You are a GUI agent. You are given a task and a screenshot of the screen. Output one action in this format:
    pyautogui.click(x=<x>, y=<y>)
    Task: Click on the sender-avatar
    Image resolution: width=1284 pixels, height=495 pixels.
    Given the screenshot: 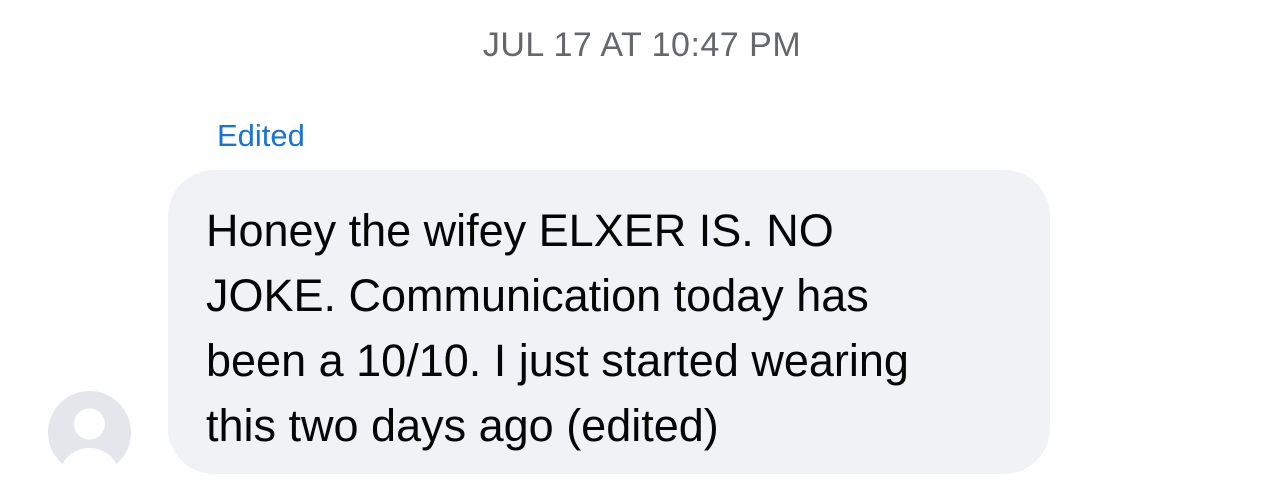 What is the action you would take?
    pyautogui.click(x=89, y=432)
    